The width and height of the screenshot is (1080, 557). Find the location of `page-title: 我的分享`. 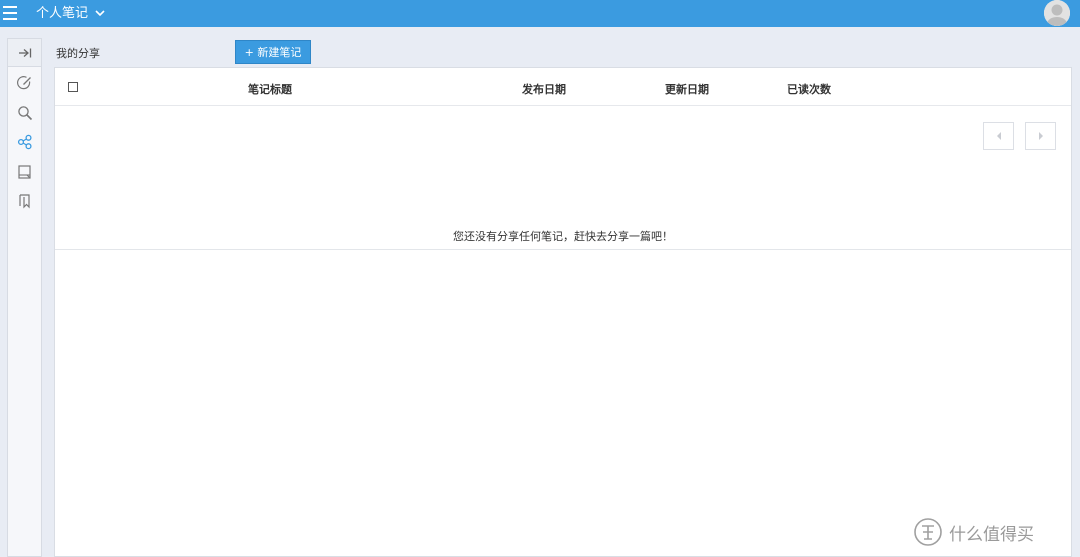

page-title: 我的分享 is located at coordinates (78, 53).